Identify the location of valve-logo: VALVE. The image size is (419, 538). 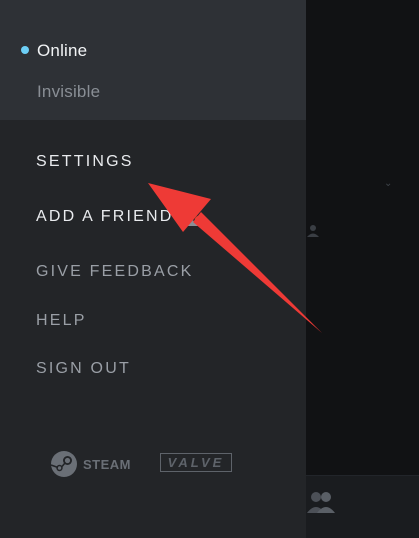
(196, 462).